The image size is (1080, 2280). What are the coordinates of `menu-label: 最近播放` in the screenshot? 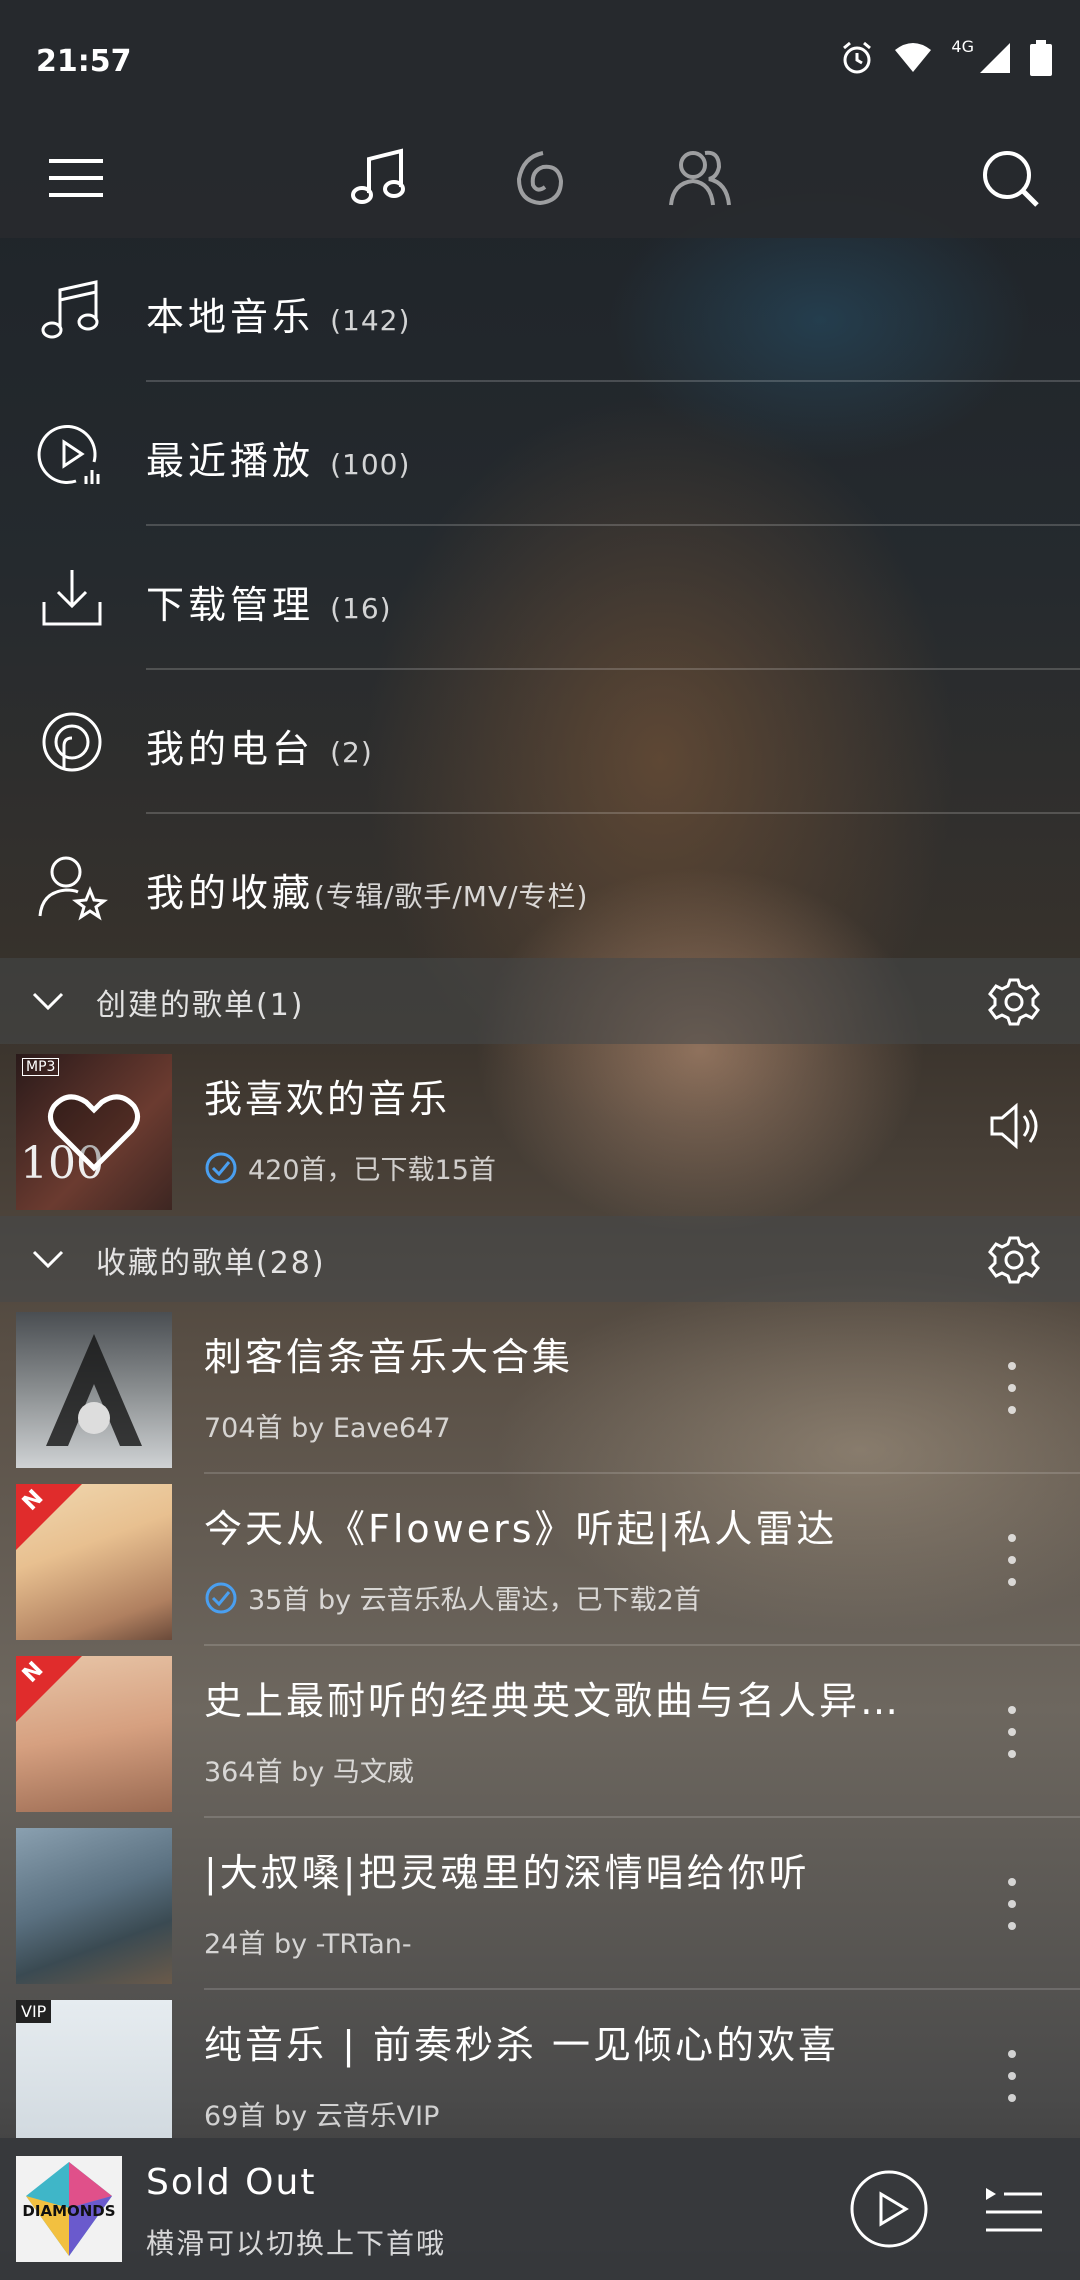 It's located at (230, 461).